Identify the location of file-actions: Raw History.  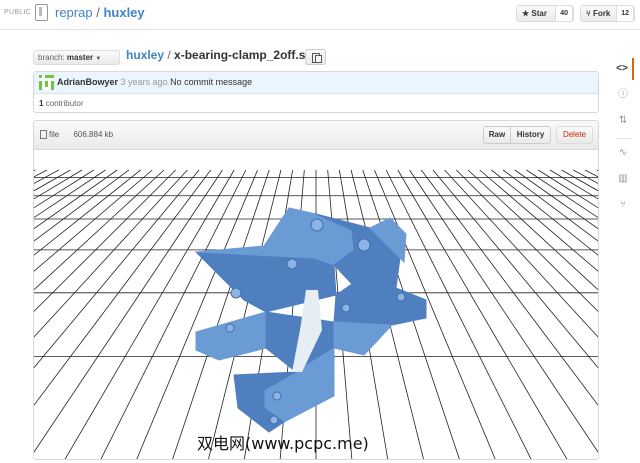
(517, 135).